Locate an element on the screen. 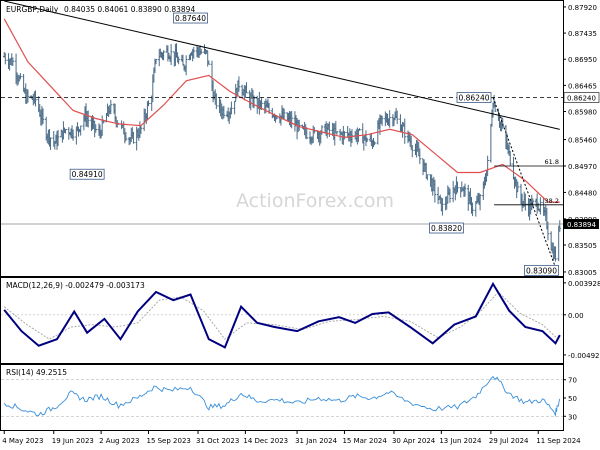  price-y-tick-label: 0.86465 is located at coordinates (582, 86).